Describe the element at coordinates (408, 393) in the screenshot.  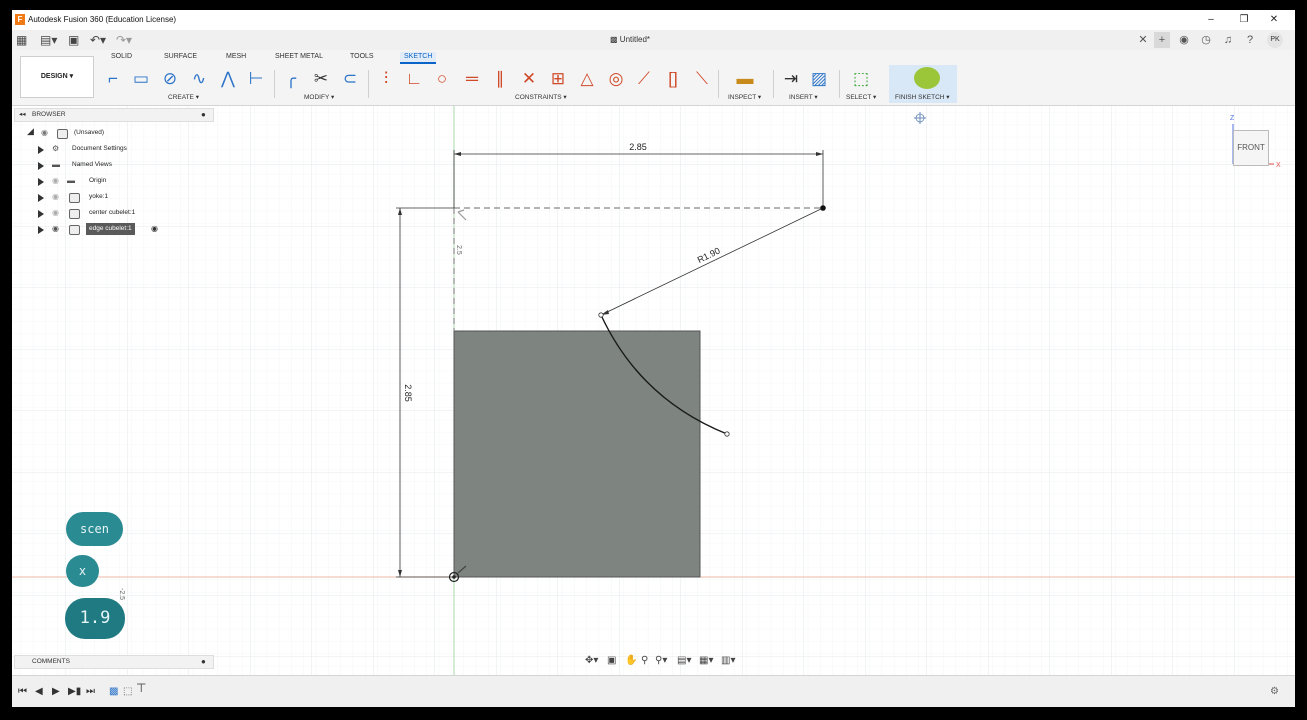
I see `dimension-vertical-value: 2.85` at that location.